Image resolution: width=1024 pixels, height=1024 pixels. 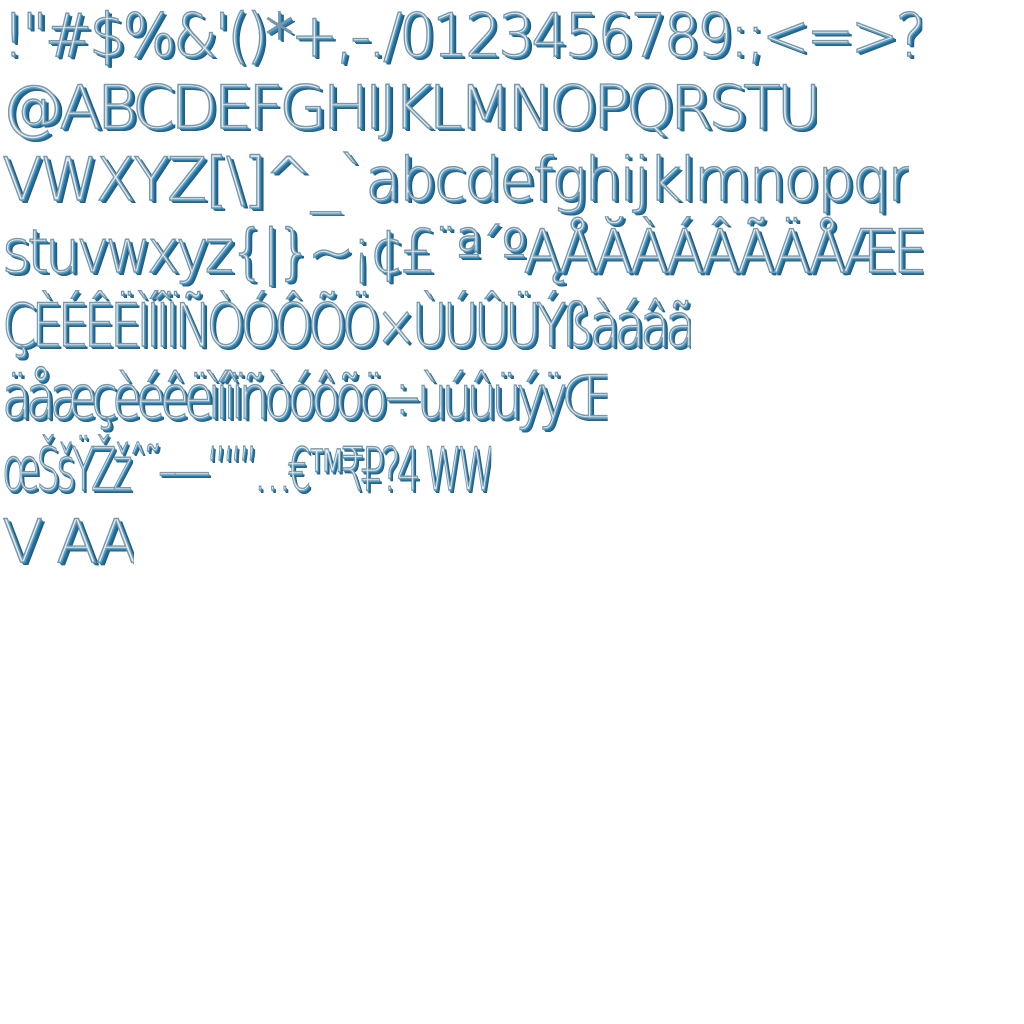 I want to click on glyph-row-4: stuvwxyz{|}~¡¢£¨ª´ºĄÅĂÀÁÂÃÄÅÆE, so click(x=463, y=251).